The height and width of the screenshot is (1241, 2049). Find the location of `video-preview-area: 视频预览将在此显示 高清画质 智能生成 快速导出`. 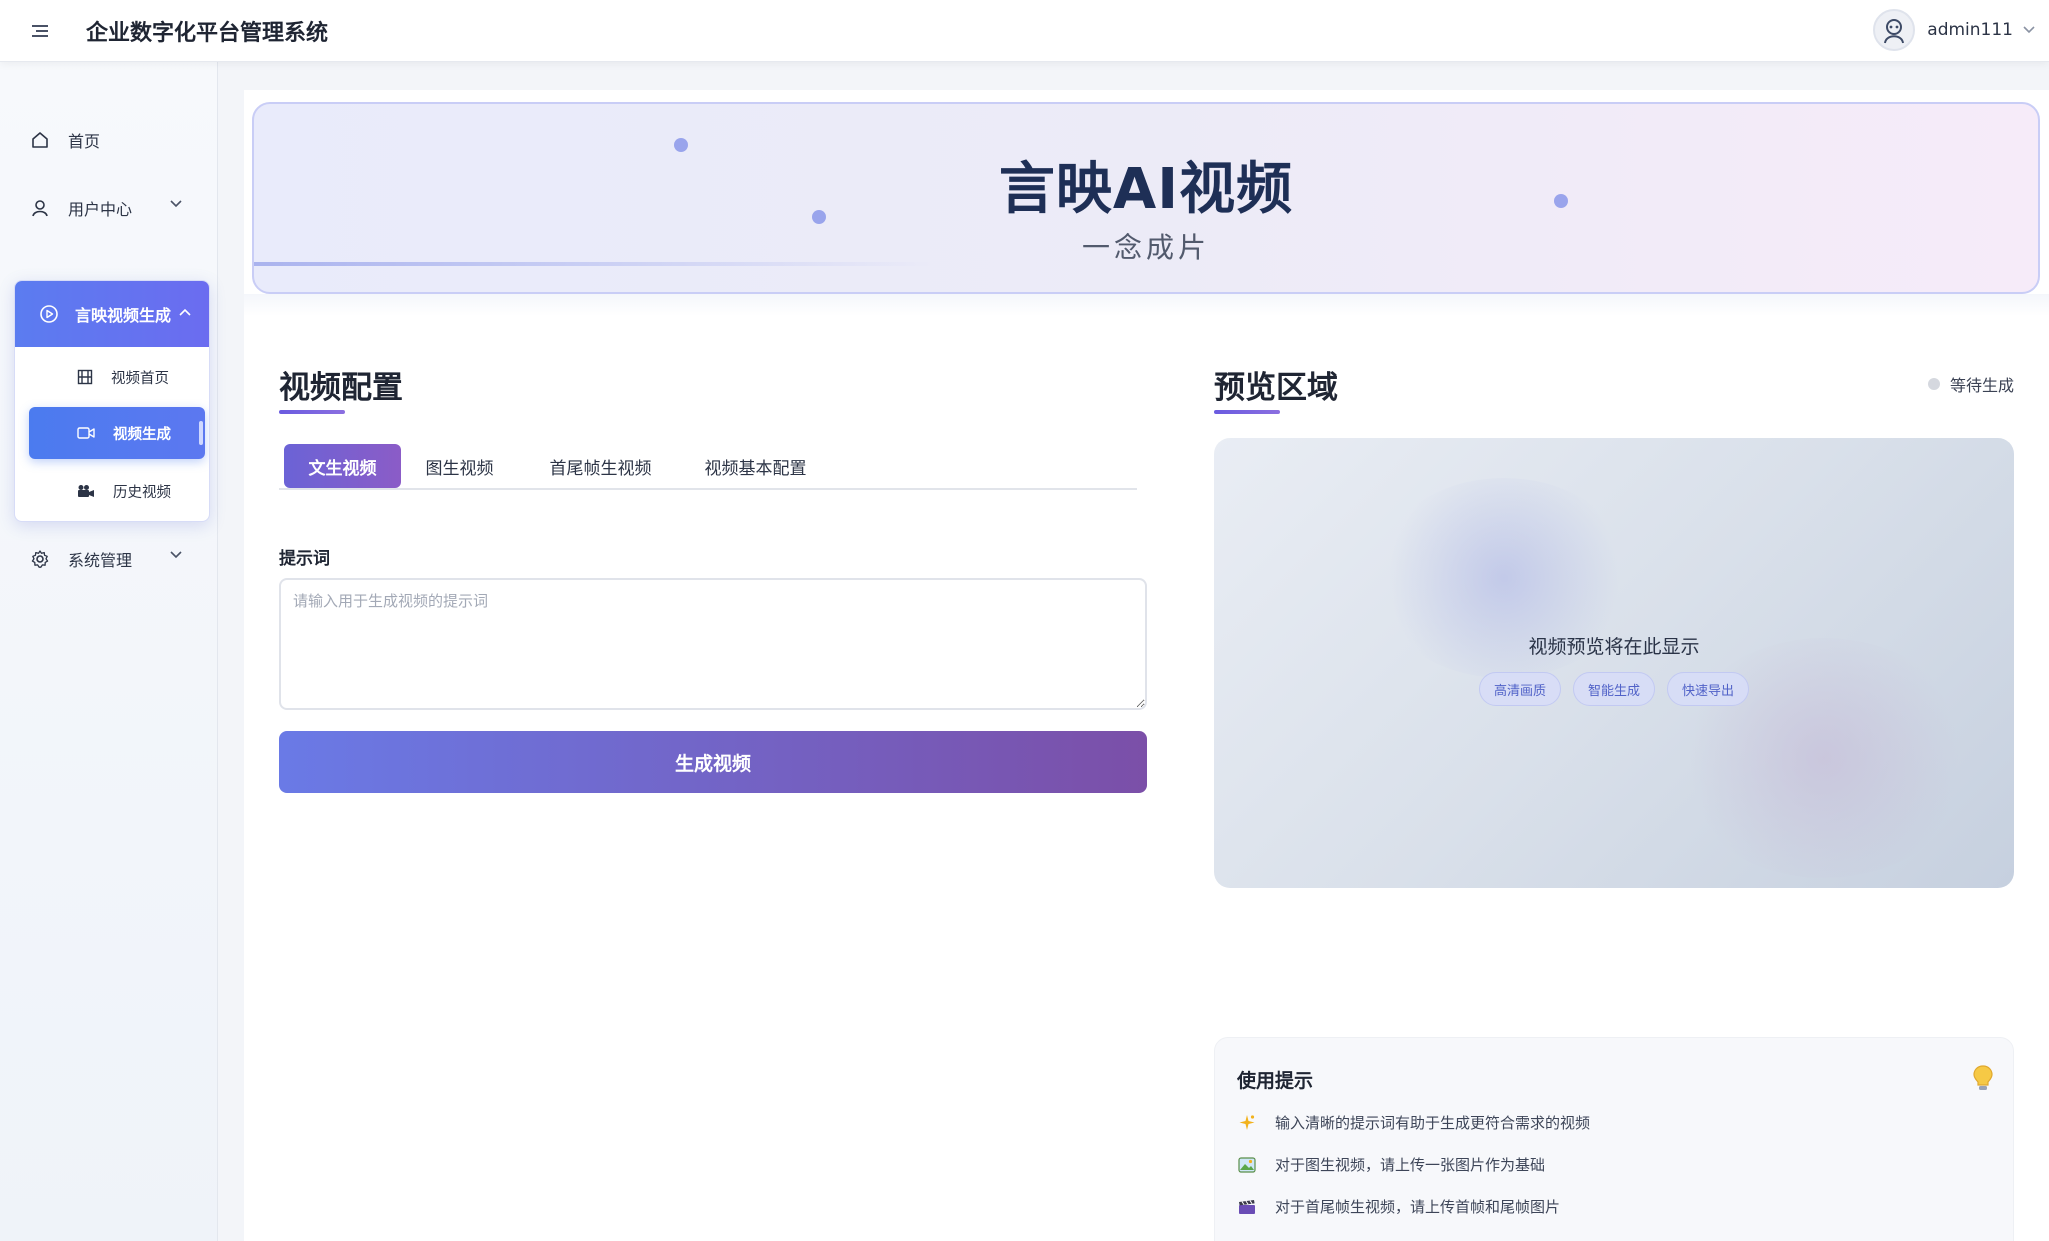

video-preview-area: 视频预览将在此显示 高清画质 智能生成 快速导出 is located at coordinates (1614, 663).